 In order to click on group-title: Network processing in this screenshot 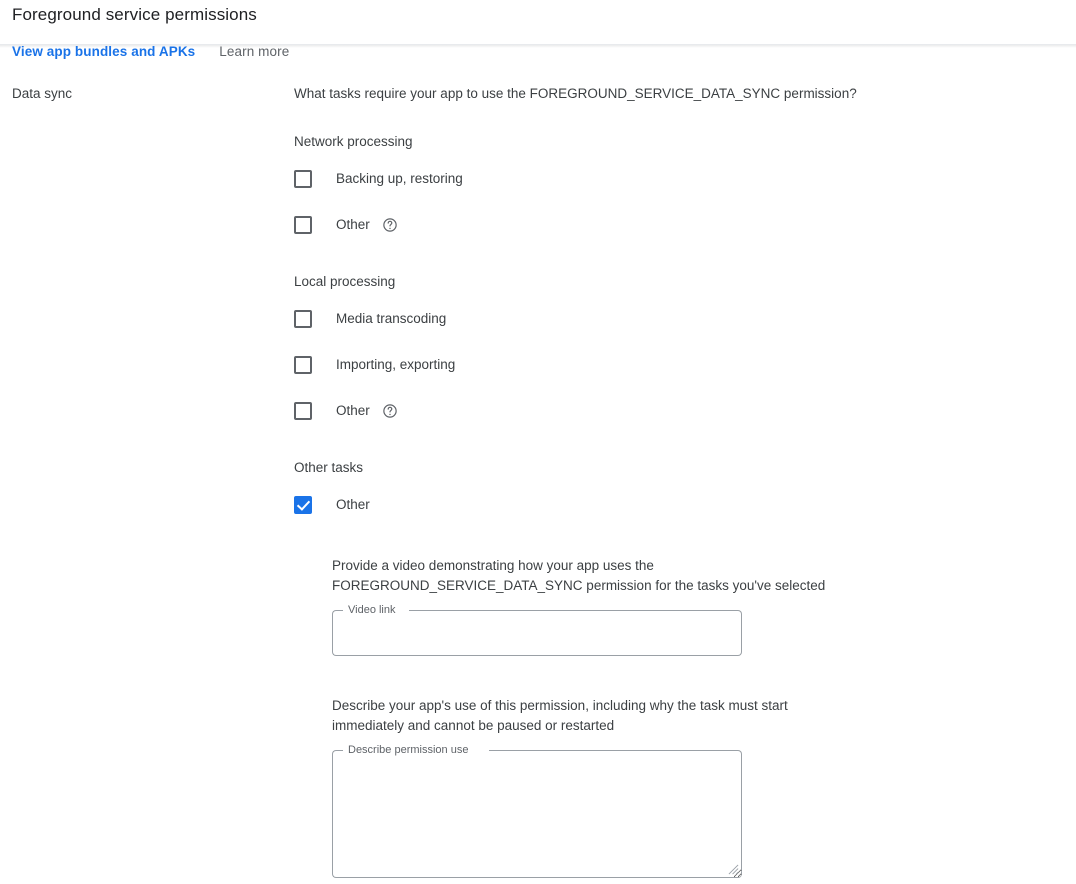, I will do `click(353, 141)`.